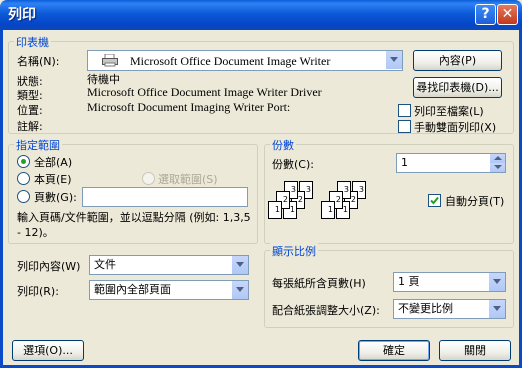  Describe the element at coordinates (475, 350) in the screenshot. I see `close-button: 關閉` at that location.